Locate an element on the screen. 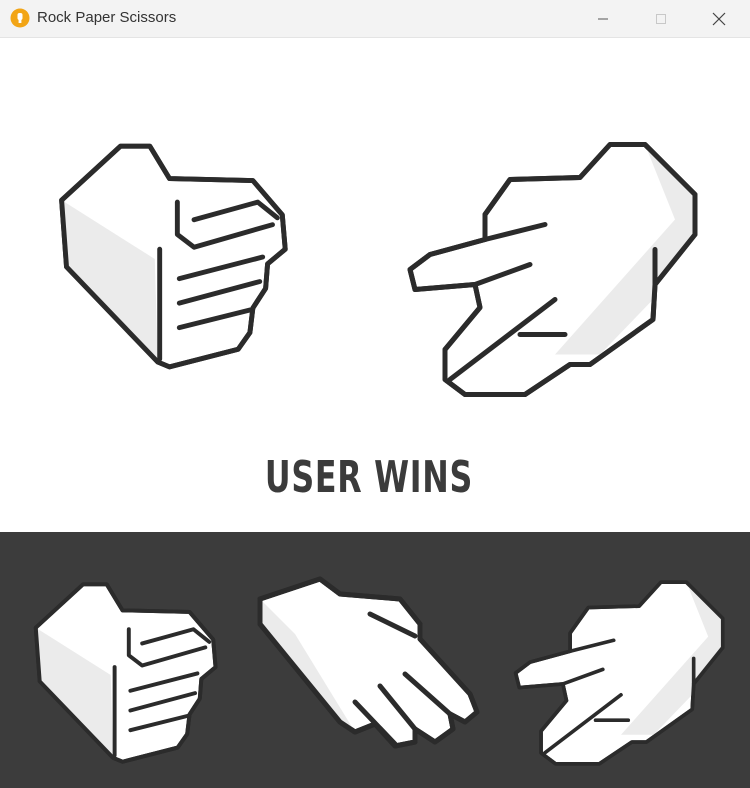 Image resolution: width=750 pixels, height=788 pixels. close-button is located at coordinates (719, 18).